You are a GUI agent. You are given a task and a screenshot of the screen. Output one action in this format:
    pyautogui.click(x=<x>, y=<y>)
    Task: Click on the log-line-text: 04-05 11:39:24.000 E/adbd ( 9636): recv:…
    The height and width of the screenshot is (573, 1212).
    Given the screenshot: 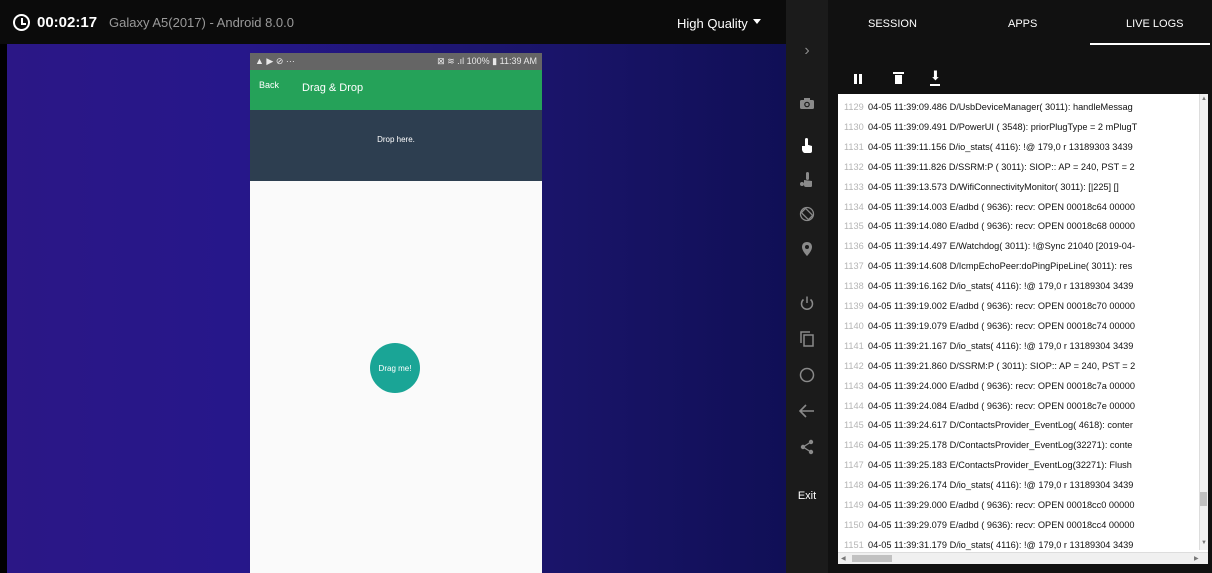 What is the action you would take?
    pyautogui.click(x=1001, y=385)
    